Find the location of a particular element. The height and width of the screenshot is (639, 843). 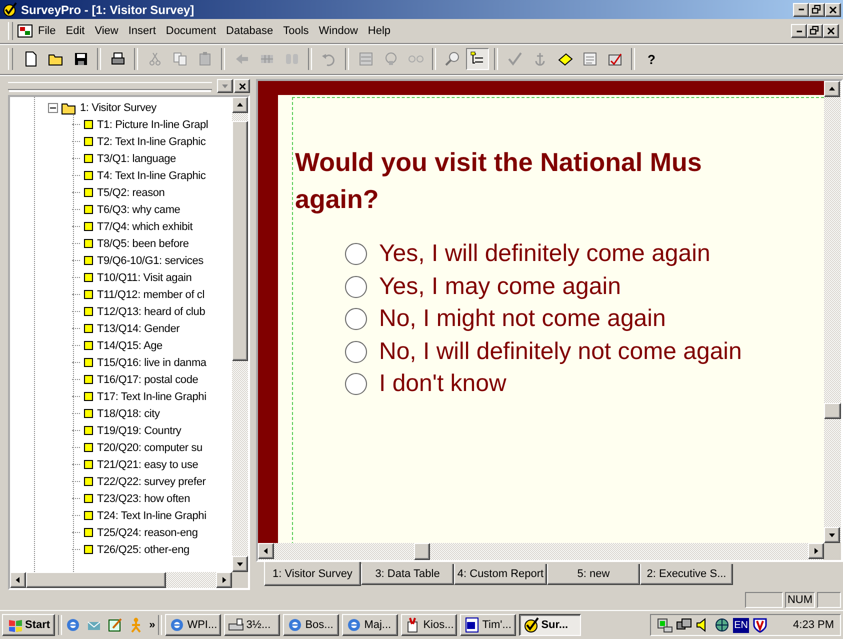

tree-item: T26/Q25: other-eng is located at coordinates (143, 550).